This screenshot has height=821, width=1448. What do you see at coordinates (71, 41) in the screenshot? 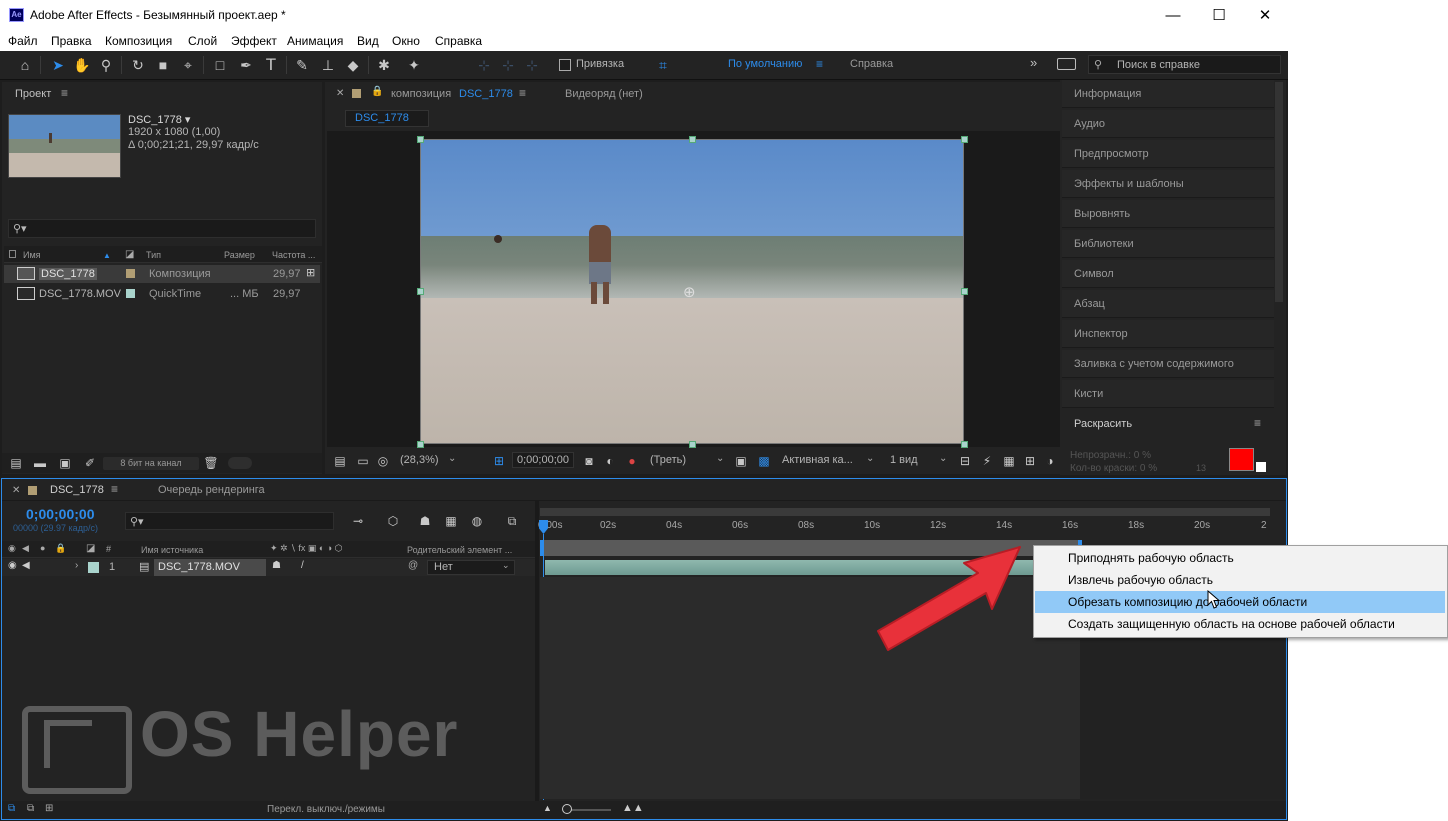
I see `menu-edit: Правка` at bounding box center [71, 41].